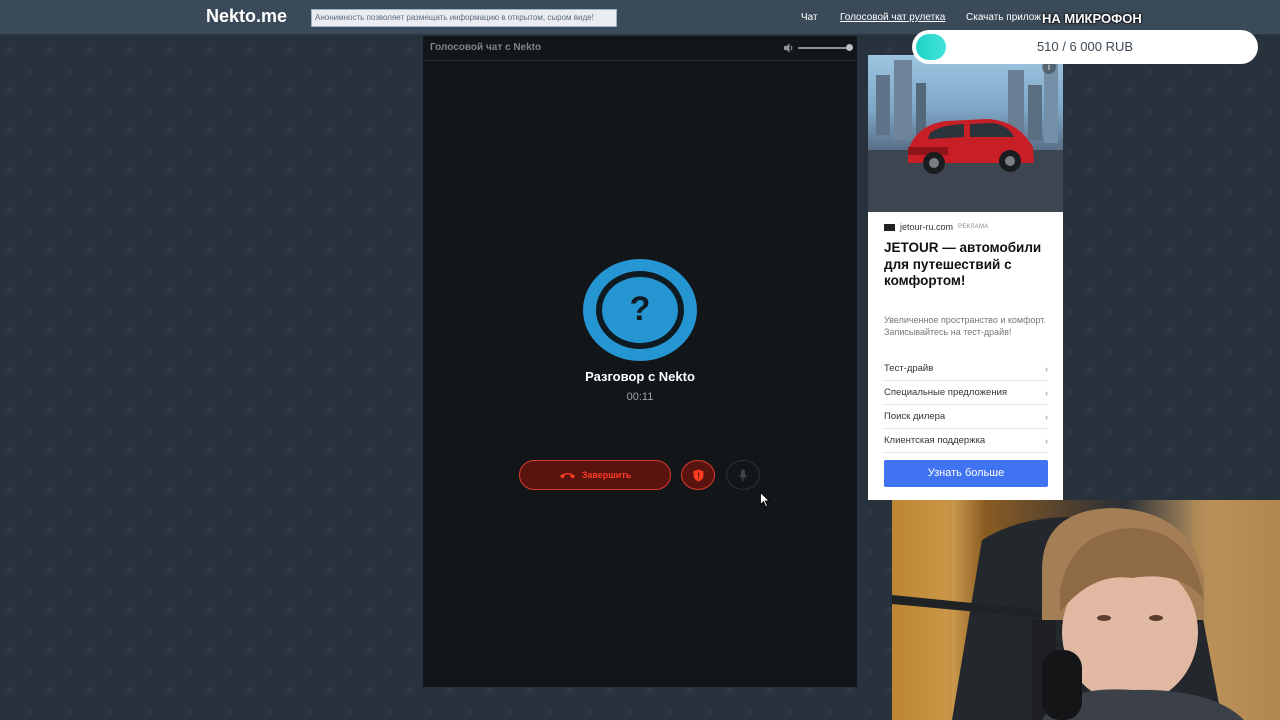  Describe the element at coordinates (567, 476) in the screenshot. I see `phone-hangup-icon` at that location.